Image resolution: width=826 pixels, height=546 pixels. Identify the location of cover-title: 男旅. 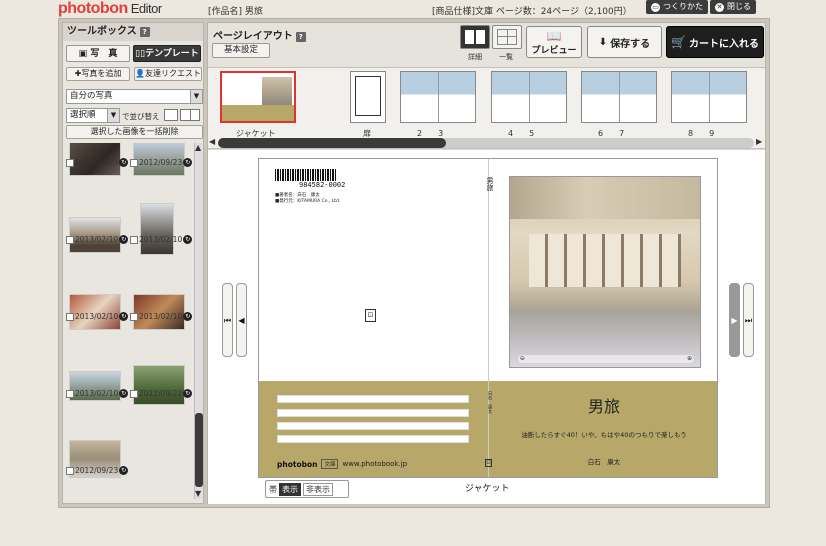
(604, 405).